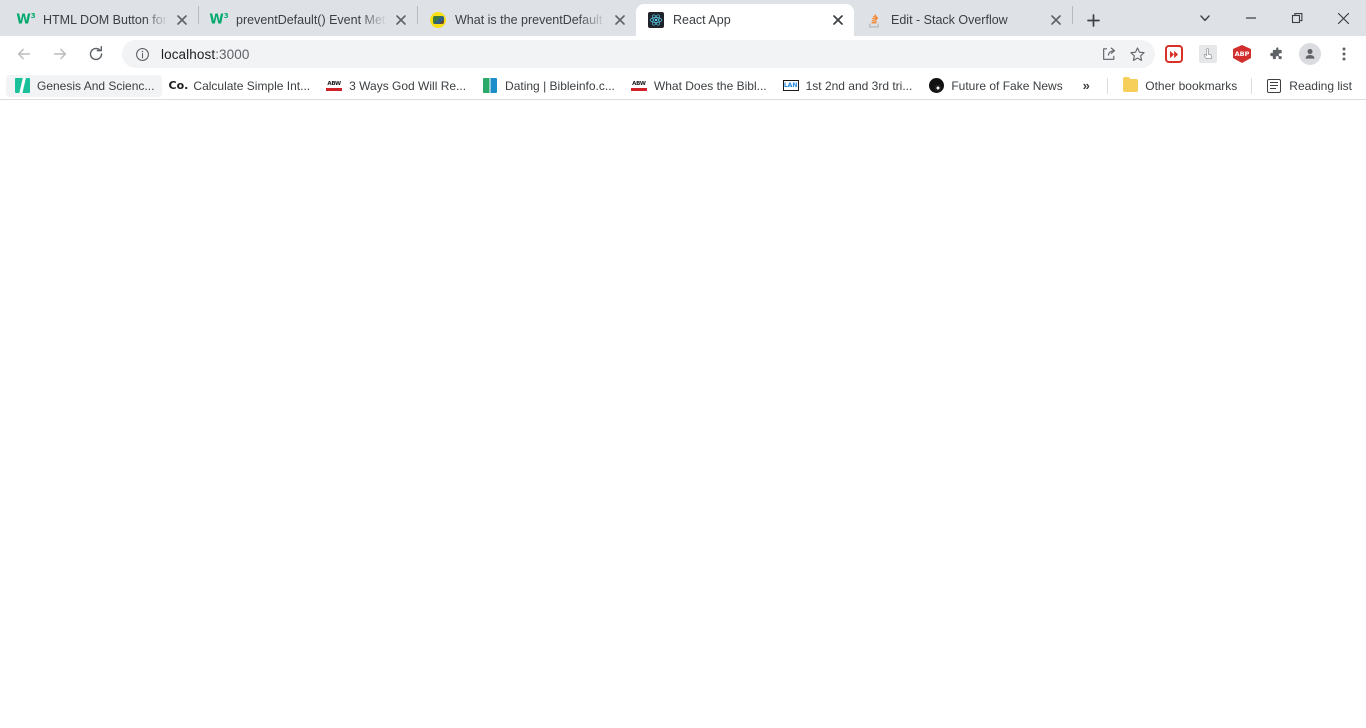 This screenshot has width=1366, height=728. What do you see at coordinates (949, 20) in the screenshot?
I see `tab-title: Edit - Stack Overflow` at bounding box center [949, 20].